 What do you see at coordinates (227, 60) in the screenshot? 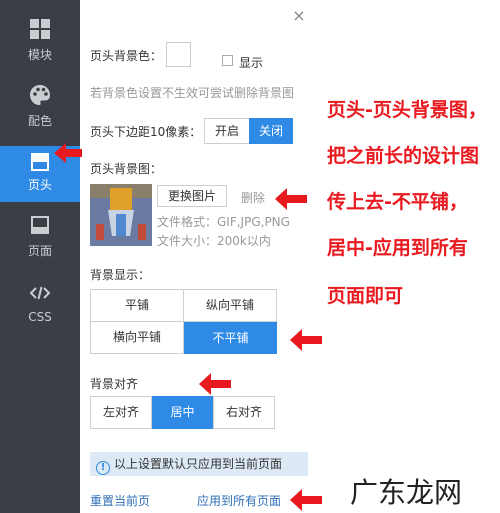
I see `show-checkbox` at bounding box center [227, 60].